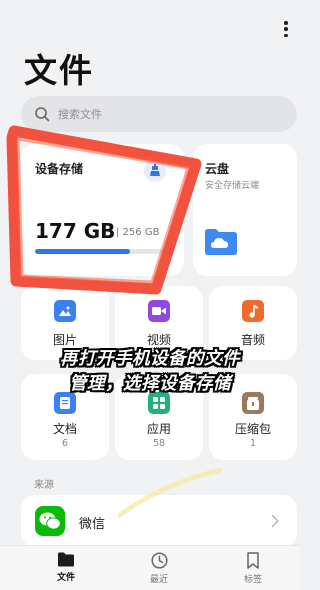 The height and width of the screenshot is (590, 320). I want to click on search-icon, so click(42, 114).